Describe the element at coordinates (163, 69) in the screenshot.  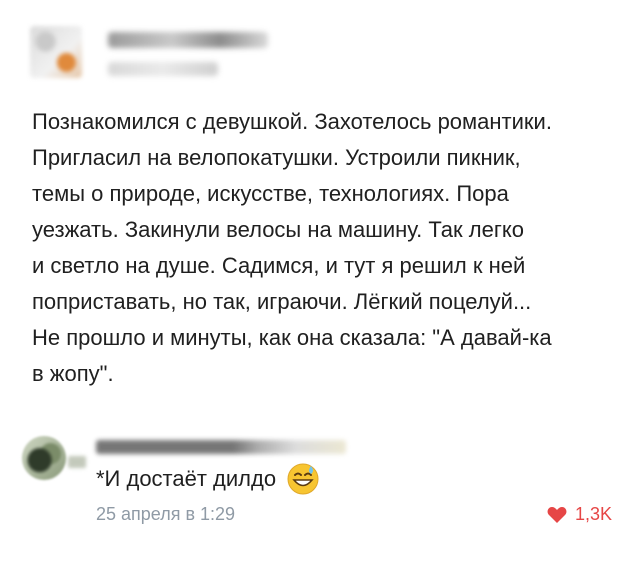
I see `post-date-blurred` at that location.